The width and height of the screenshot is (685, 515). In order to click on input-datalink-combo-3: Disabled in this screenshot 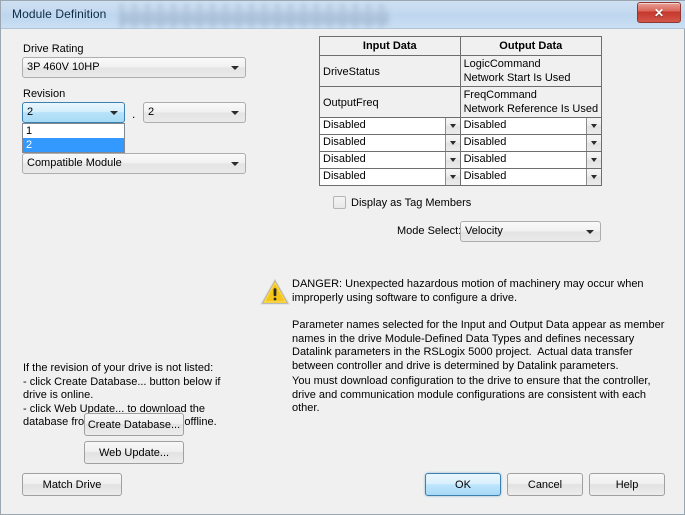, I will do `click(390, 159)`.